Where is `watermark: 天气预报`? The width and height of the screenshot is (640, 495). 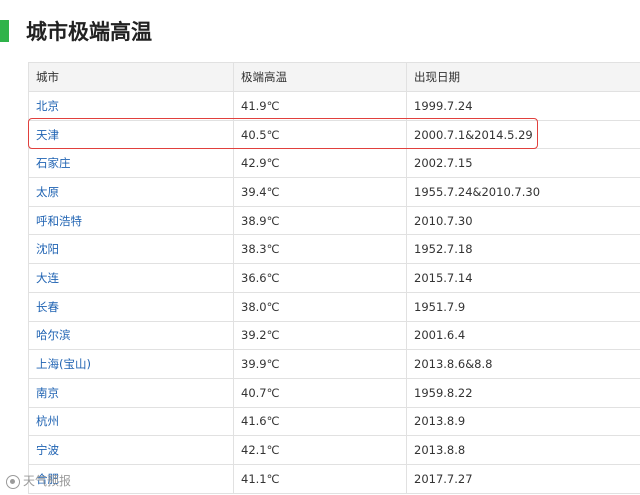 watermark: 天气预报 is located at coordinates (38, 481).